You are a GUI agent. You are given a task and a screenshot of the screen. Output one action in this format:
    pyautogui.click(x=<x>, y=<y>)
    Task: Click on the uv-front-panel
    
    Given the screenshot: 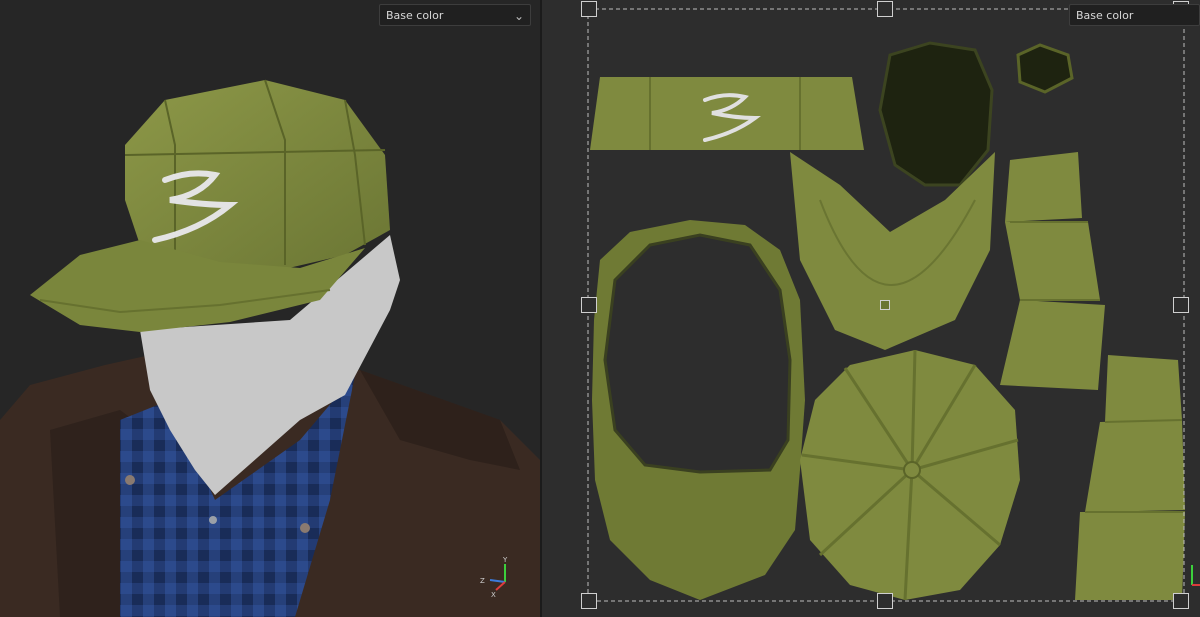 What is the action you would take?
    pyautogui.click(x=727, y=113)
    